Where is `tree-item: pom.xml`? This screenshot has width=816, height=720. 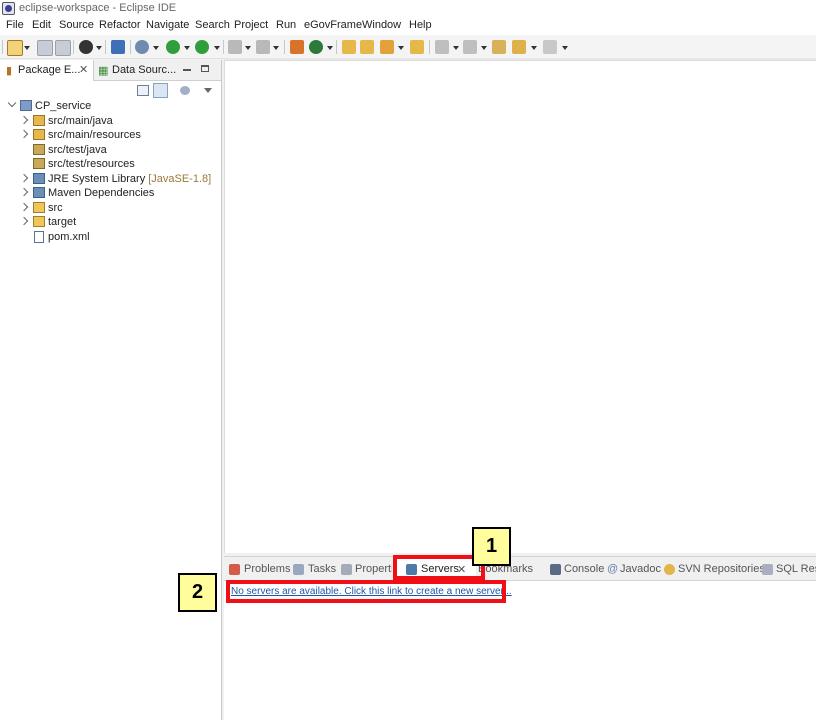
tree-item: pom.xml is located at coordinates (110, 237).